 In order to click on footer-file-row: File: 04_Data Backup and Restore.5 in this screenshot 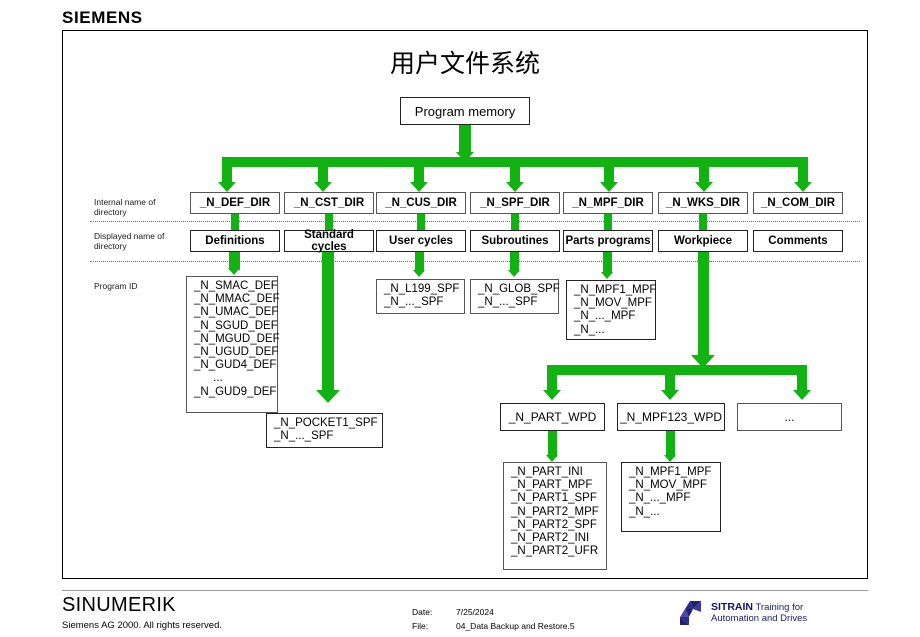, I will do `click(493, 627)`.